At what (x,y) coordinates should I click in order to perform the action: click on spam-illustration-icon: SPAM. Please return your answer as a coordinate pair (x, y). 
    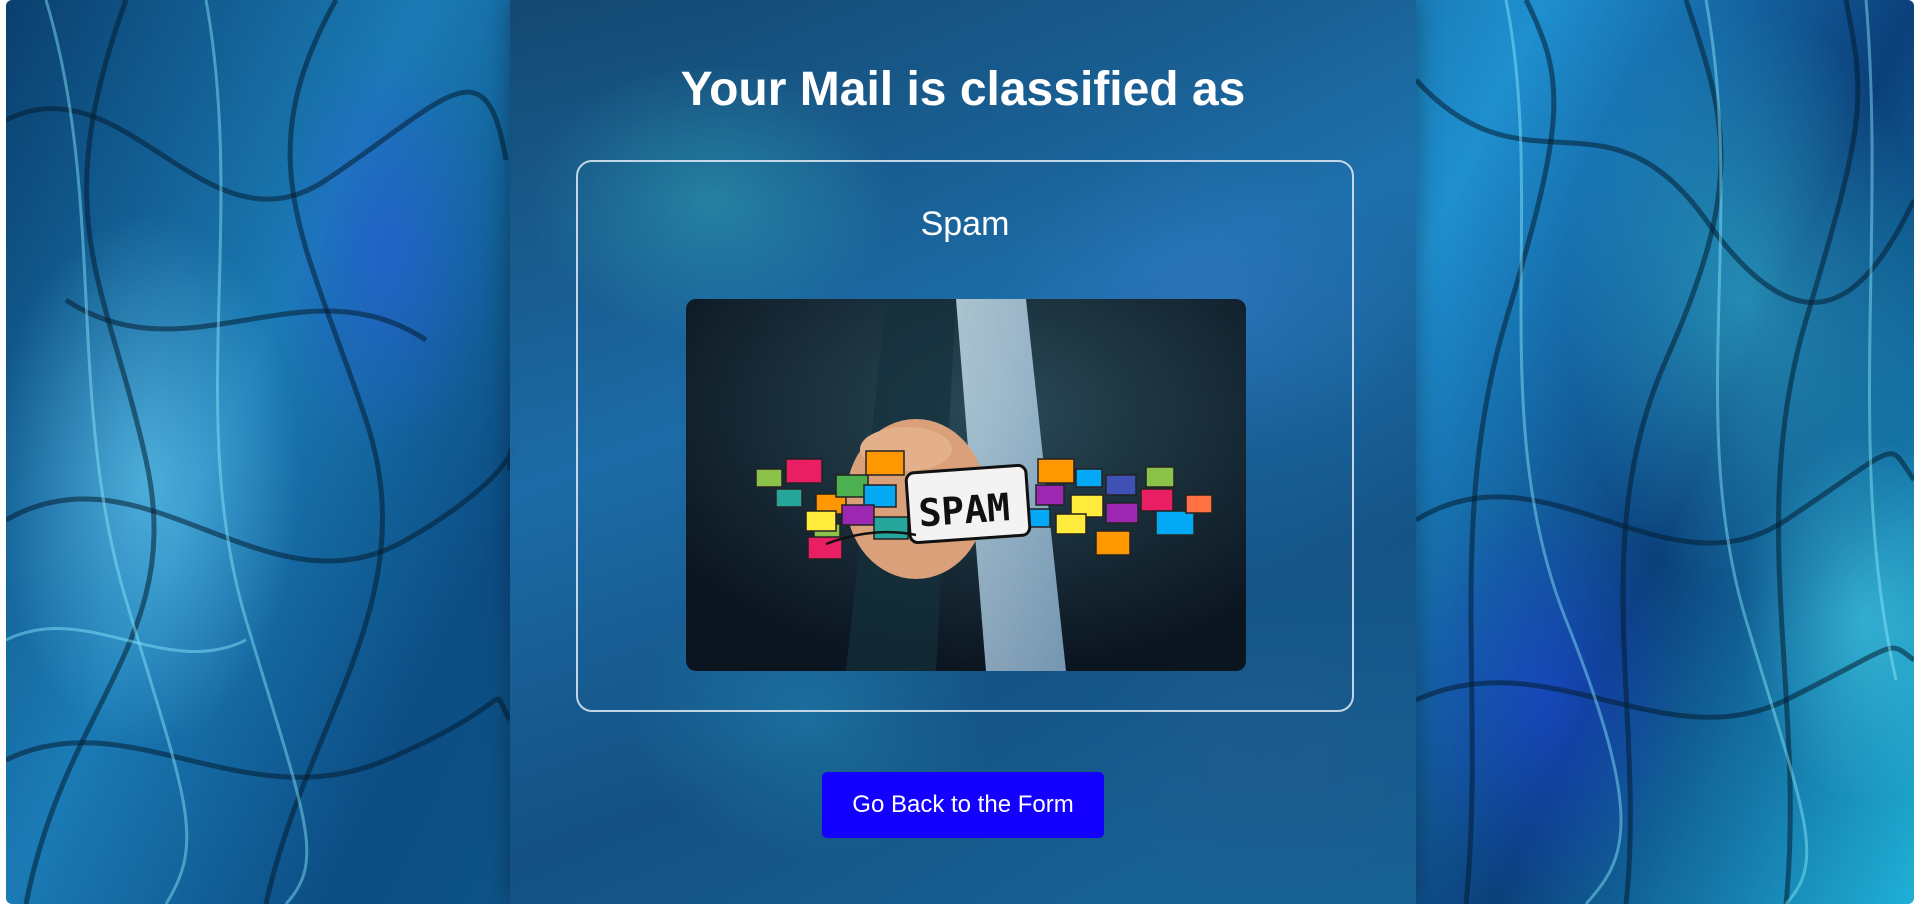
    Looking at the image, I should click on (966, 485).